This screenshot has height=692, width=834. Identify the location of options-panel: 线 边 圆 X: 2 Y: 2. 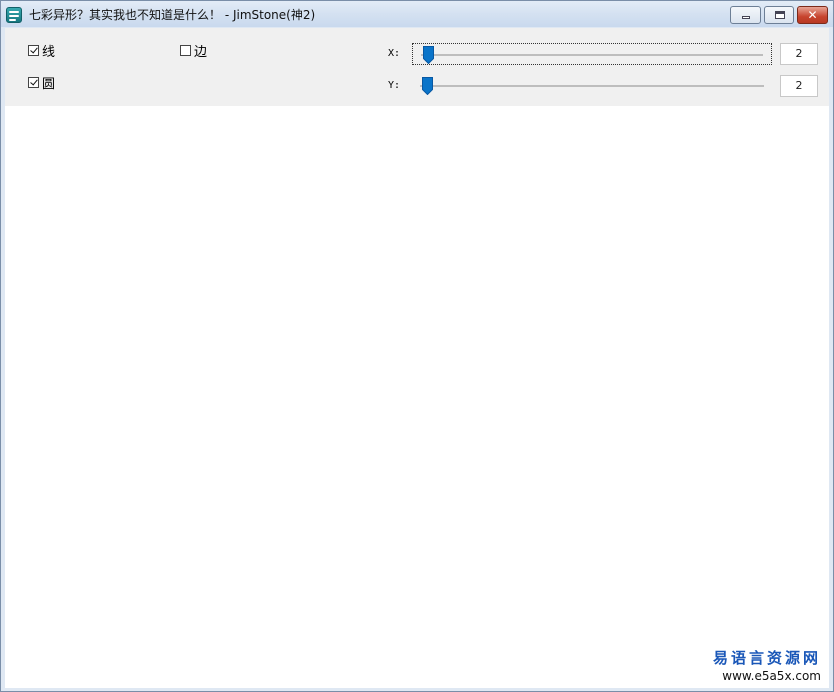
(417, 67).